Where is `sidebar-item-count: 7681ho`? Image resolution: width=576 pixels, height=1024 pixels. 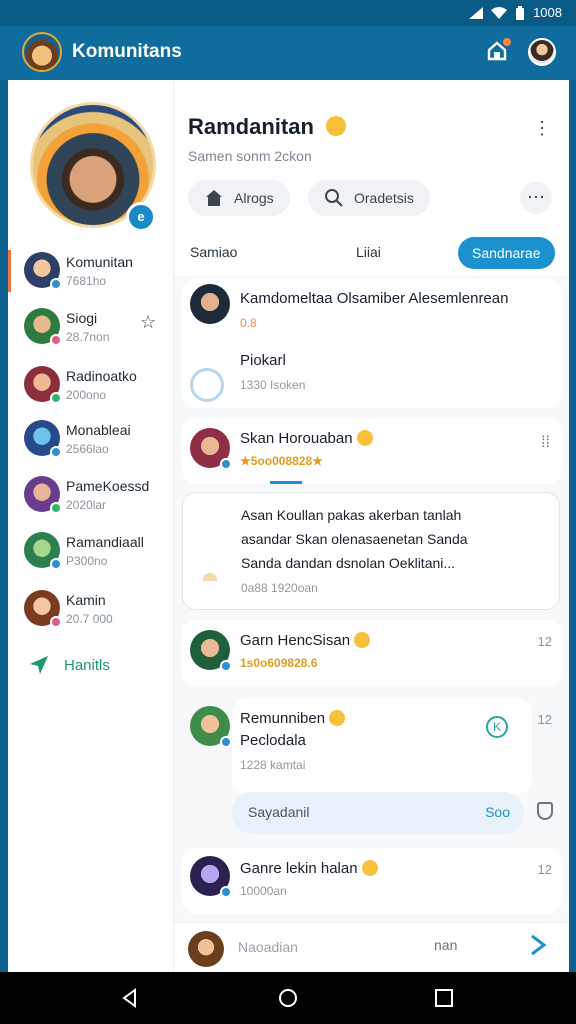
sidebar-item-count: 7681ho is located at coordinates (86, 281).